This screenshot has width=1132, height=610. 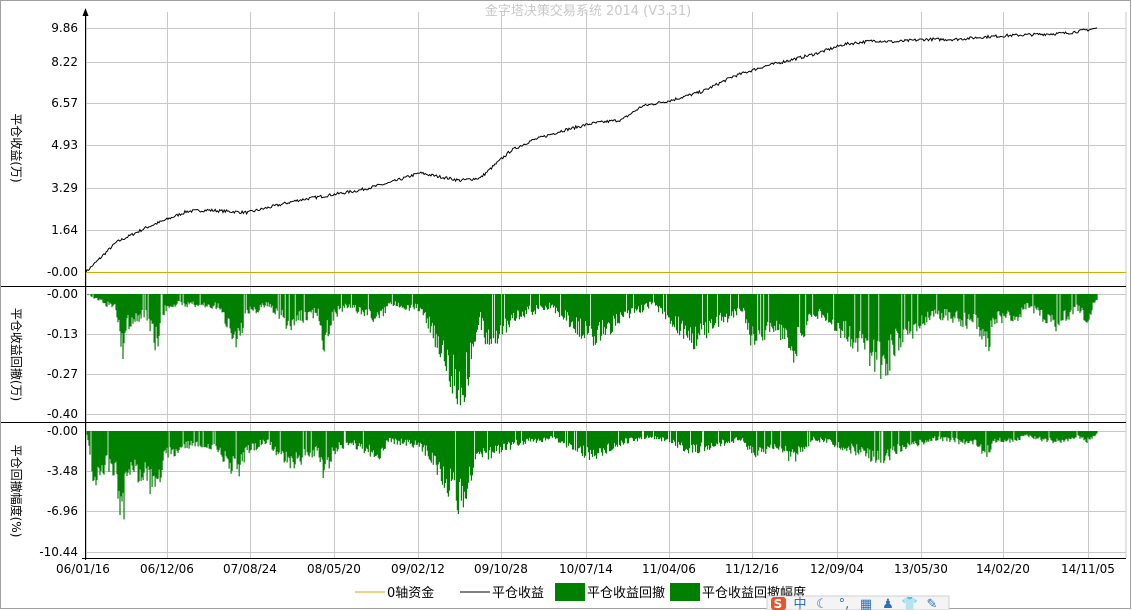 What do you see at coordinates (844, 603) in the screenshot?
I see `punctuation-icon: °,` at bounding box center [844, 603].